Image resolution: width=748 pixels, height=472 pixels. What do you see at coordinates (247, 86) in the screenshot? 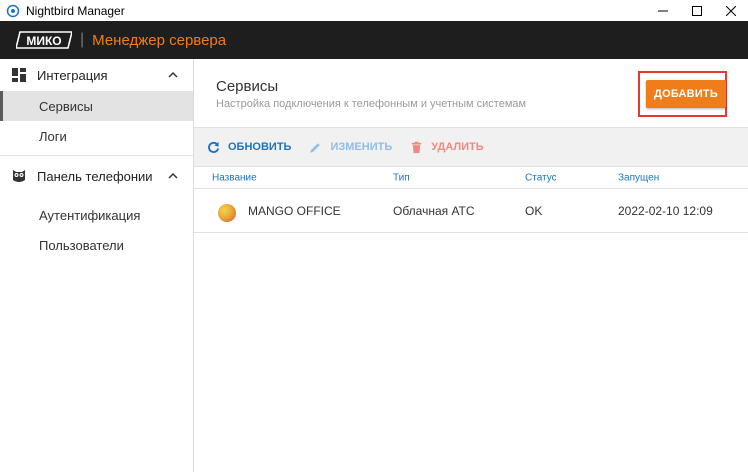
I see `page-title: Сервисы` at bounding box center [247, 86].